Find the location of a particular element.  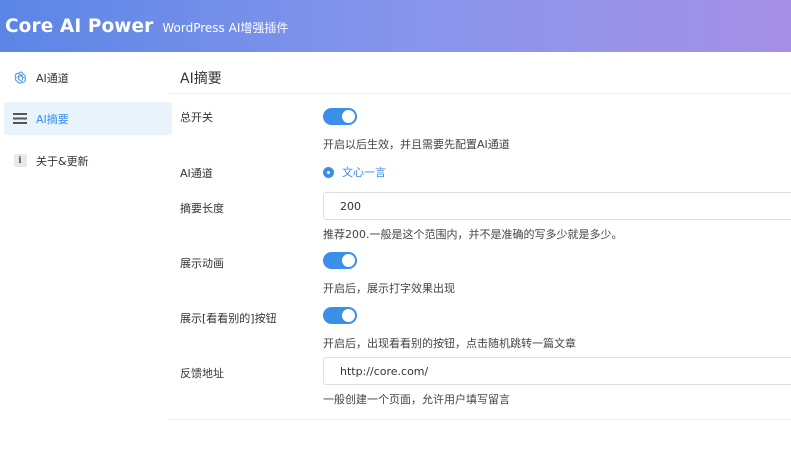

radio-selected-icon is located at coordinates (328, 172).